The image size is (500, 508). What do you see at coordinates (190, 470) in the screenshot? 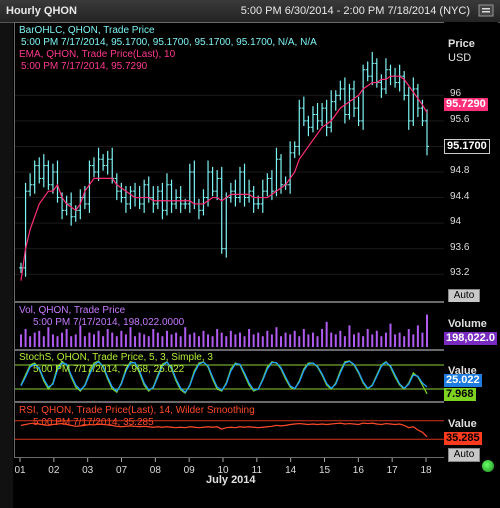
I see `x-tick-label: 09` at bounding box center [190, 470].